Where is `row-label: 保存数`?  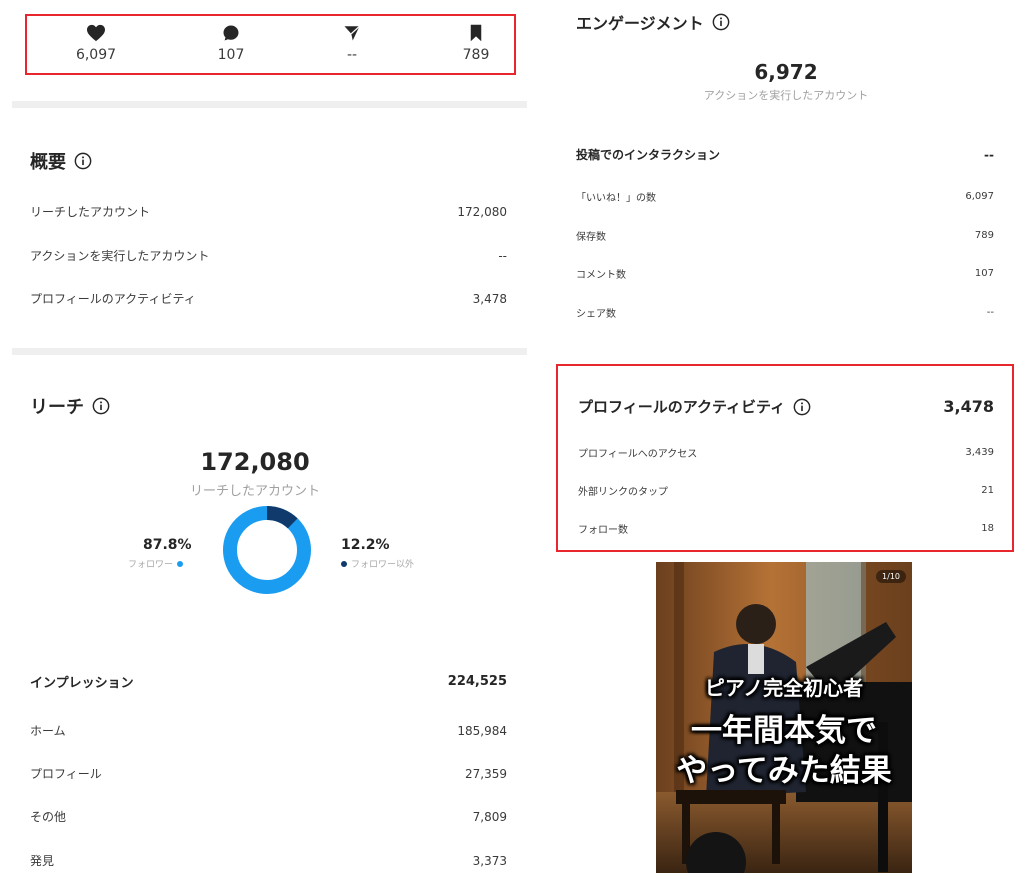 row-label: 保存数 is located at coordinates (591, 237).